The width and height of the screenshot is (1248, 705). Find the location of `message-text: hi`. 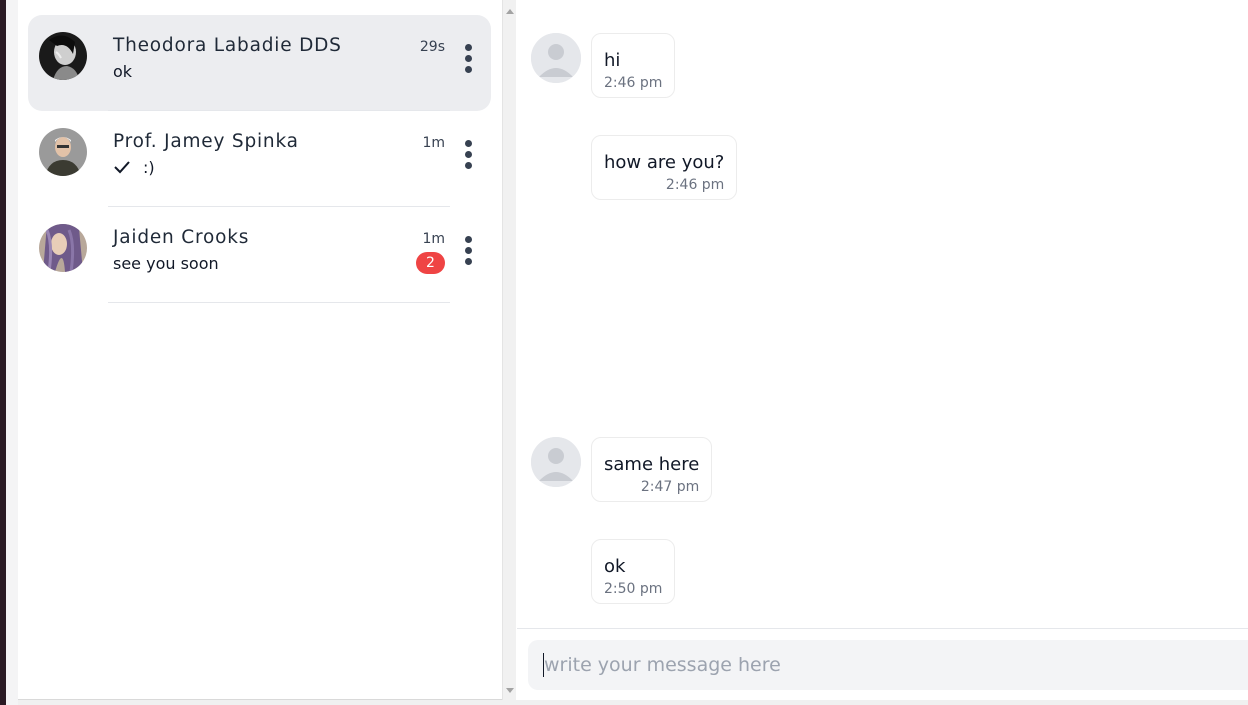

message-text: hi is located at coordinates (612, 60).